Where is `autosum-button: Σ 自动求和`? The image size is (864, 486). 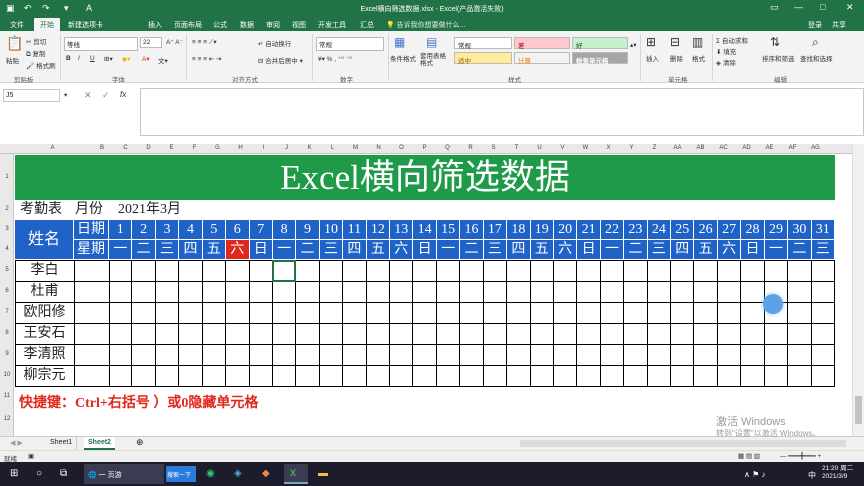 autosum-button: Σ 自动求和 is located at coordinates (732, 40).